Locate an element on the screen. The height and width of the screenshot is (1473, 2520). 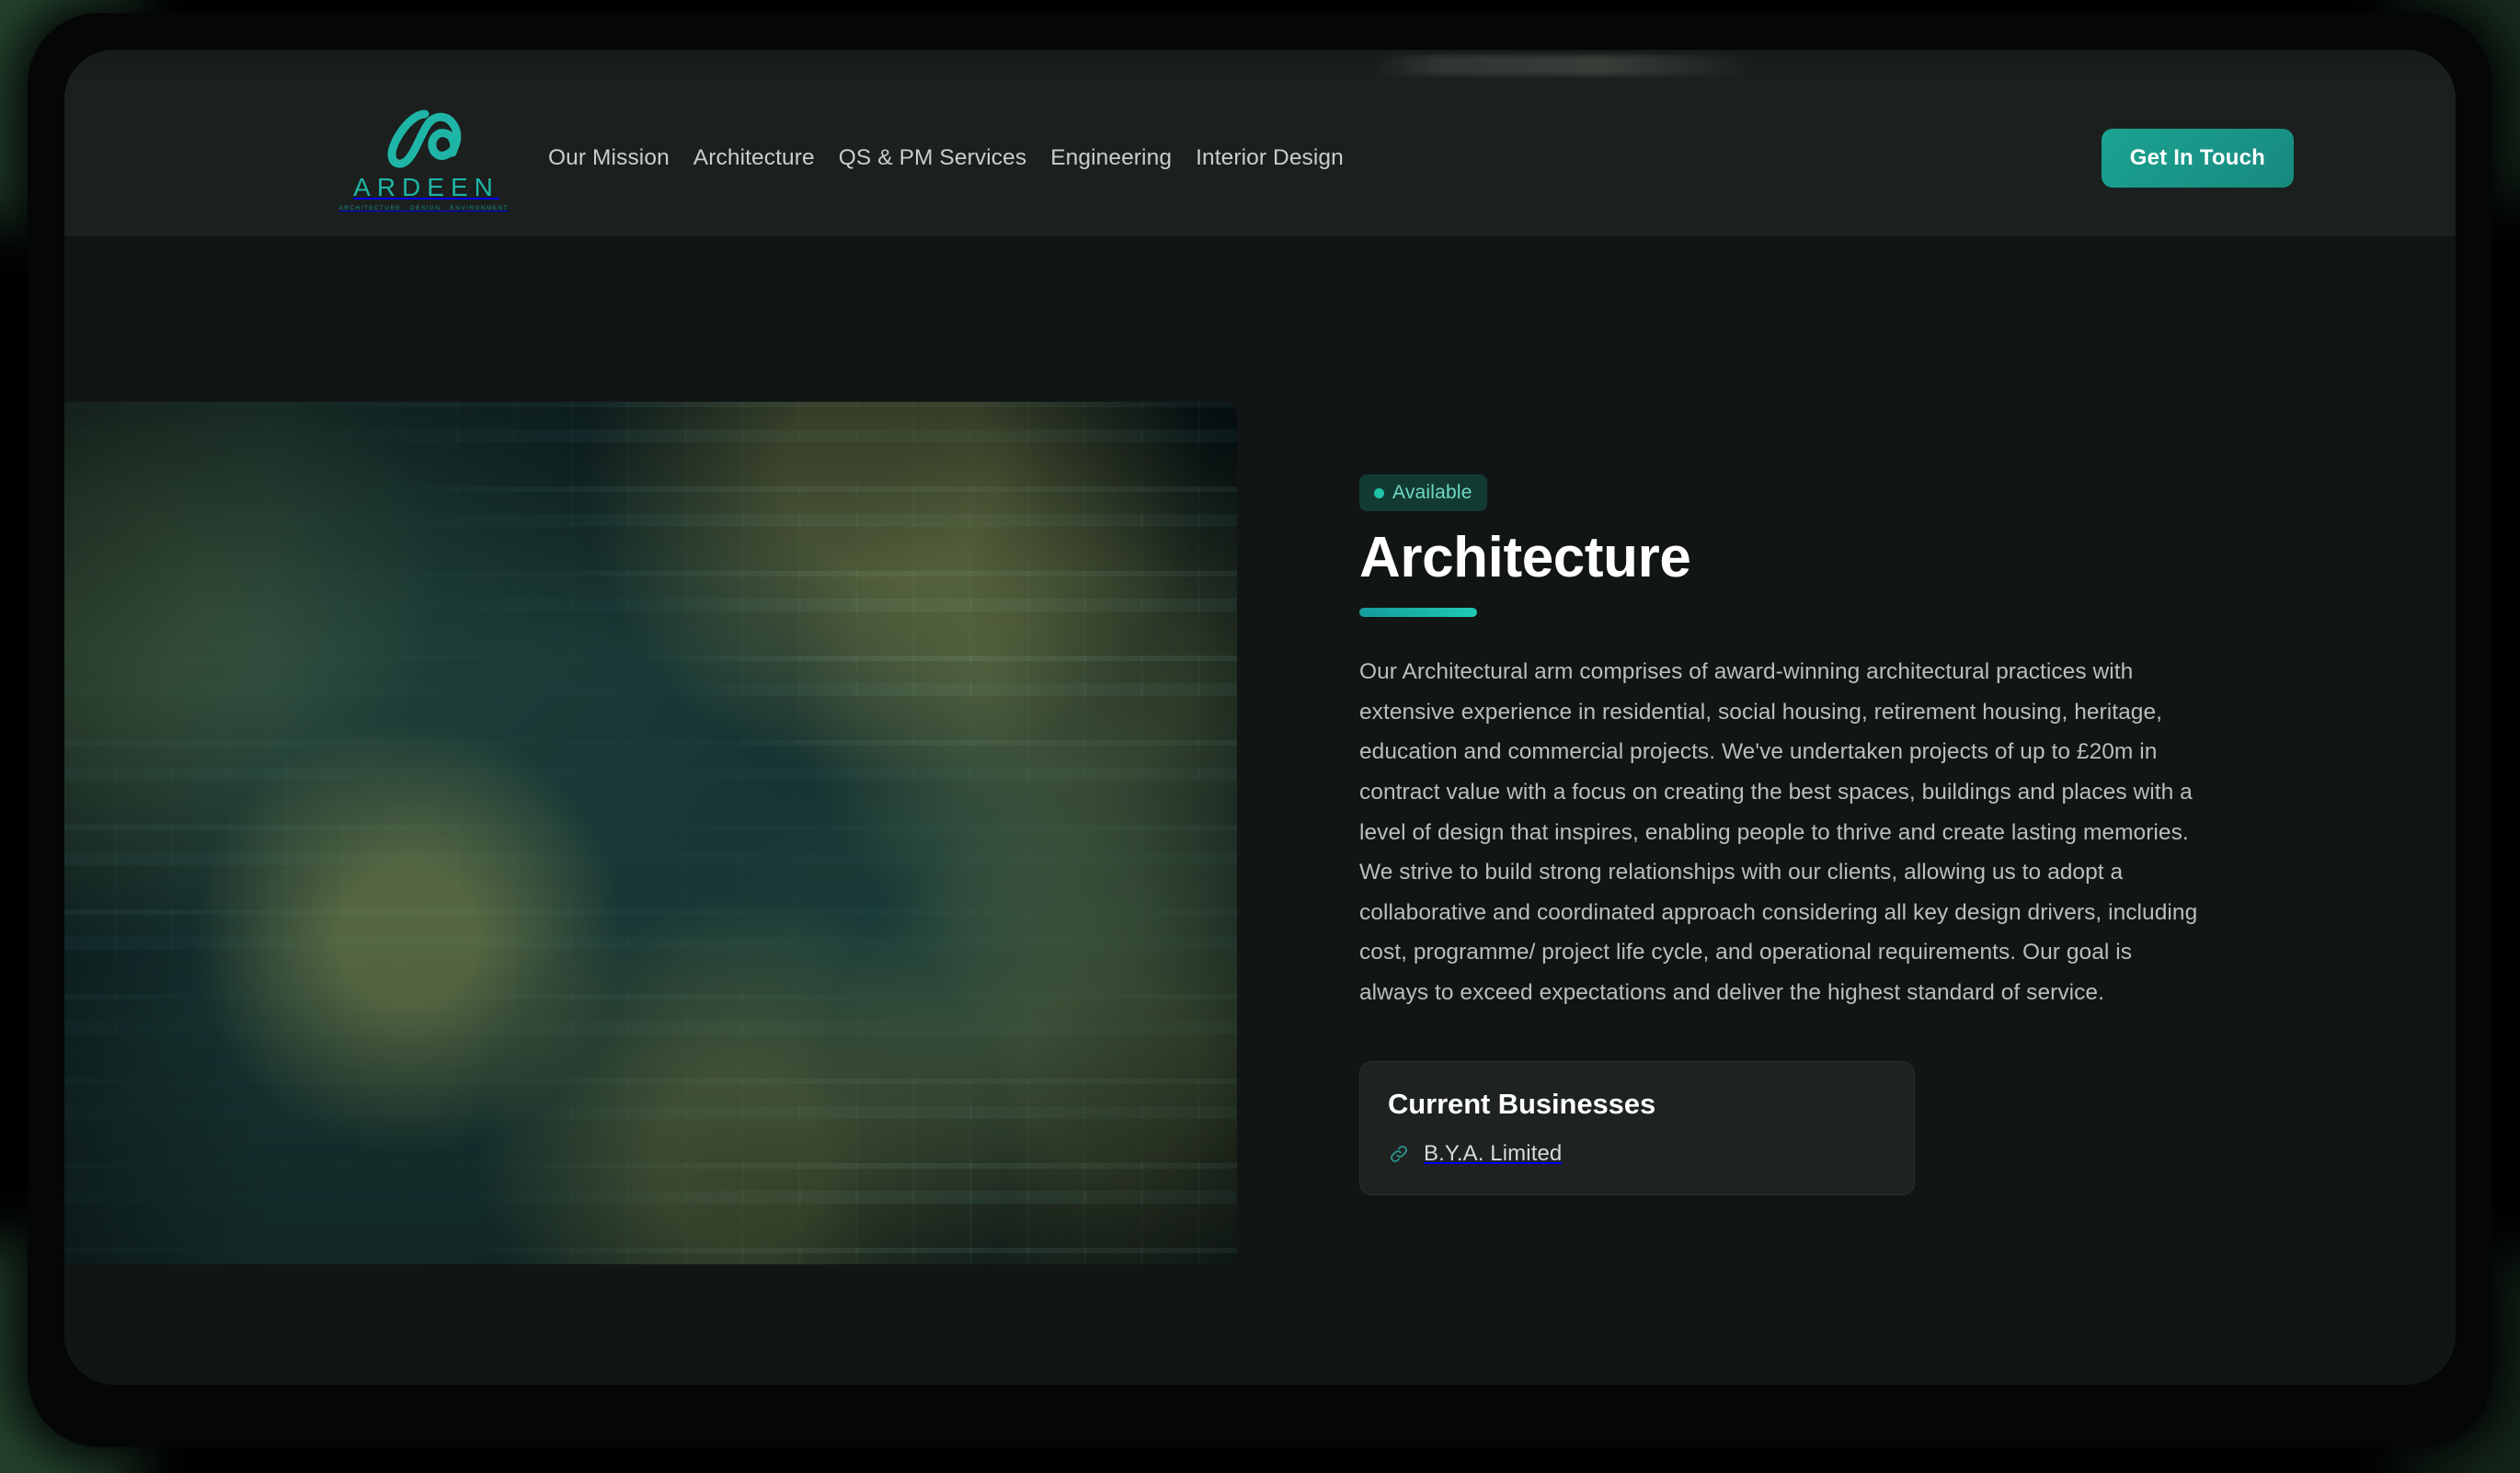
business-name: B.Y.A. Limited is located at coordinates (1493, 1153).